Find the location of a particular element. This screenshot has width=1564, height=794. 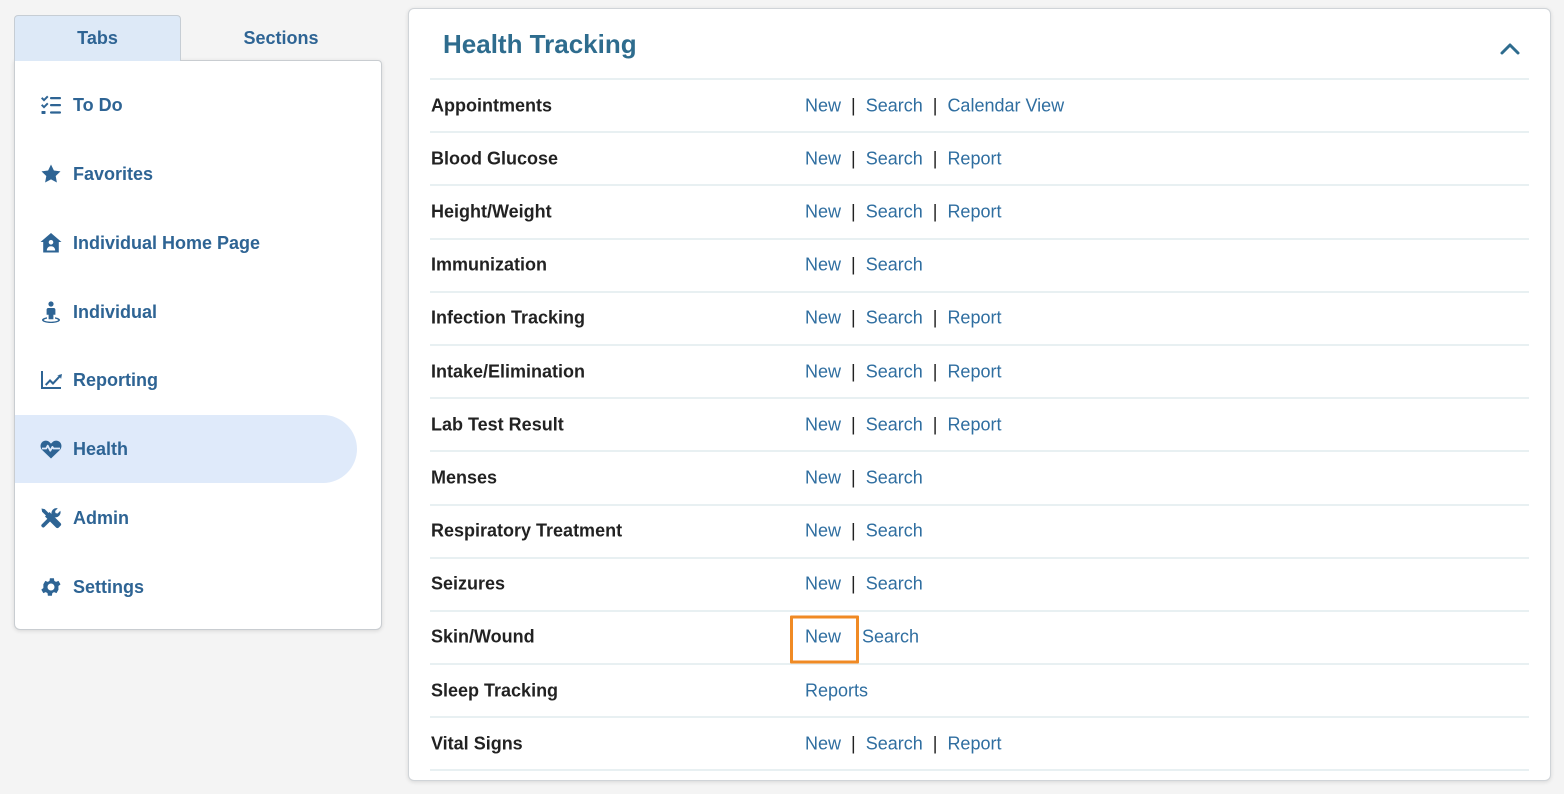

home-person-icon is located at coordinates (51, 243).